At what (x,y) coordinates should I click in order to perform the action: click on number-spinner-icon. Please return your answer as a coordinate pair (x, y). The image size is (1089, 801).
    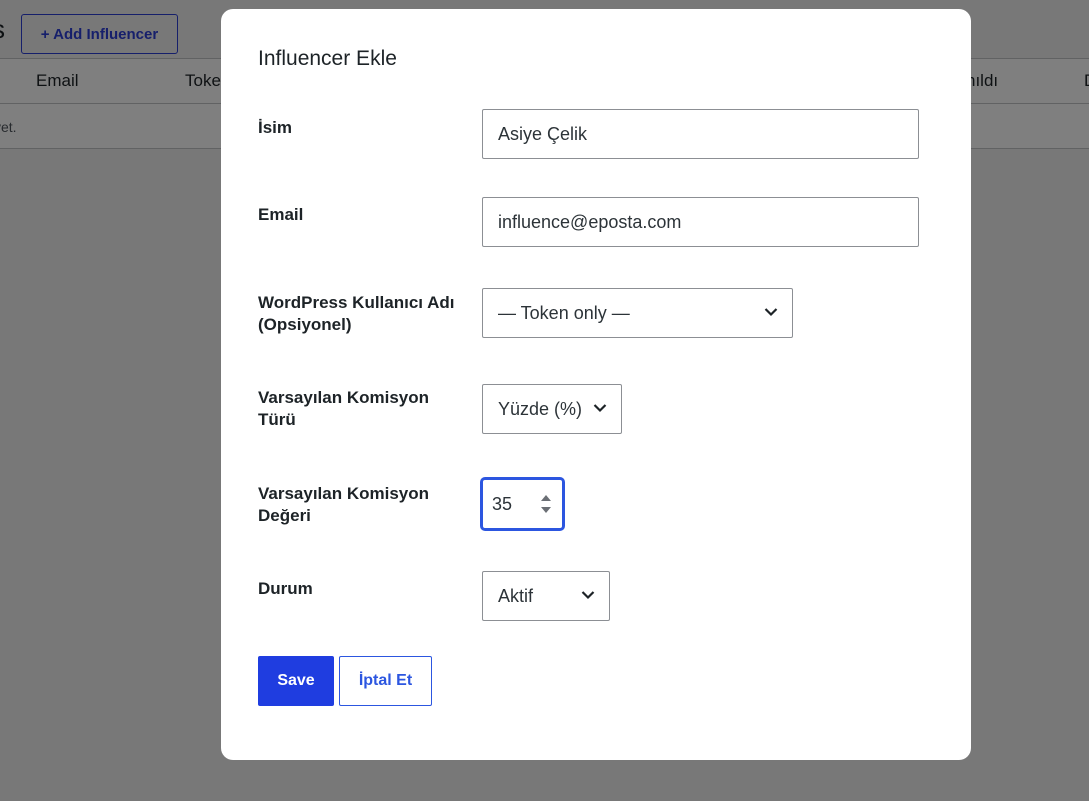
    Looking at the image, I should click on (546, 504).